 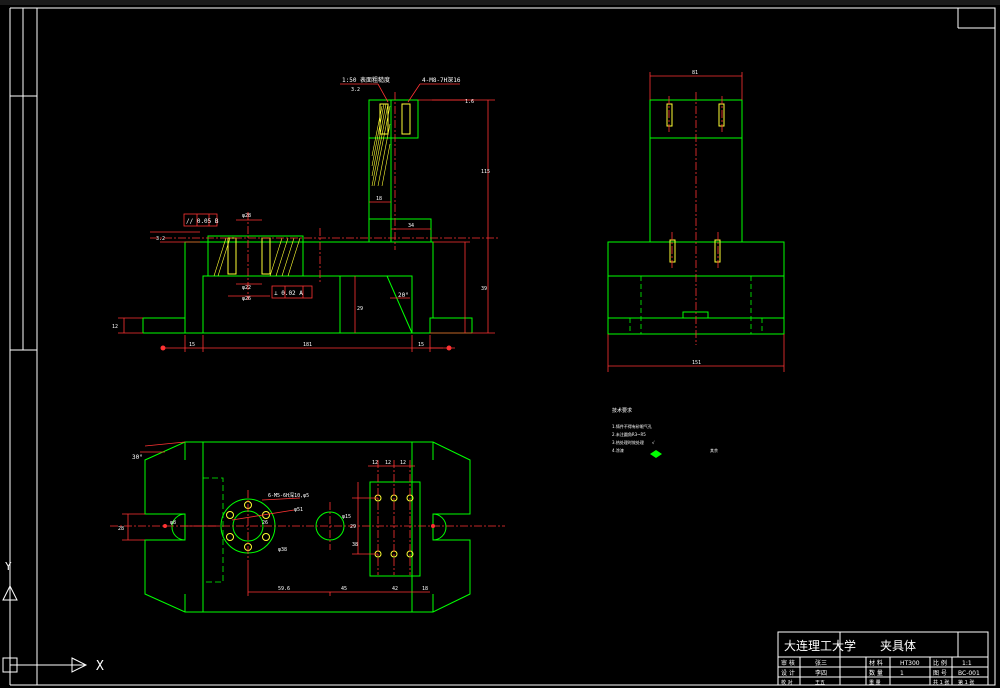 What do you see at coordinates (875, 682) in the screenshot?
I see `tb-r3-c3: 重 量` at bounding box center [875, 682].